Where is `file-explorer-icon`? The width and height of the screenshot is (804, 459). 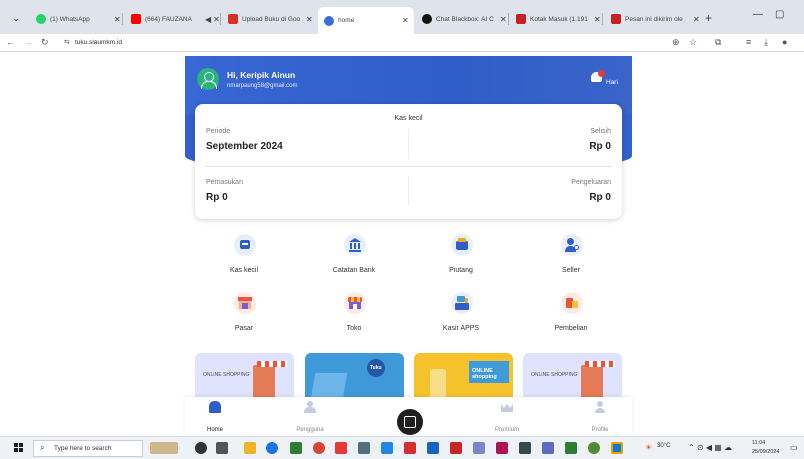 file-explorer-icon is located at coordinates (250, 448).